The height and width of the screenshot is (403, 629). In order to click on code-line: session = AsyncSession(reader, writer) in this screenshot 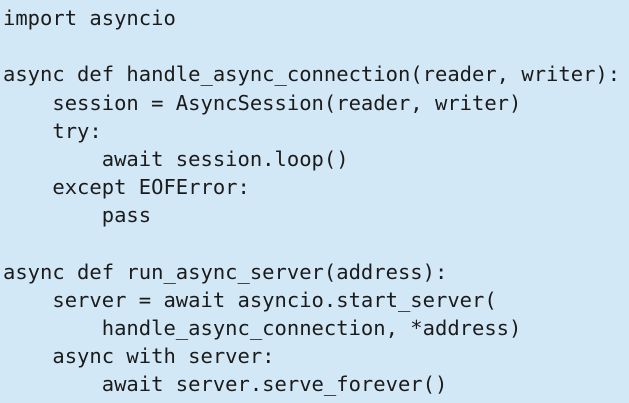, I will do `click(262, 102)`.